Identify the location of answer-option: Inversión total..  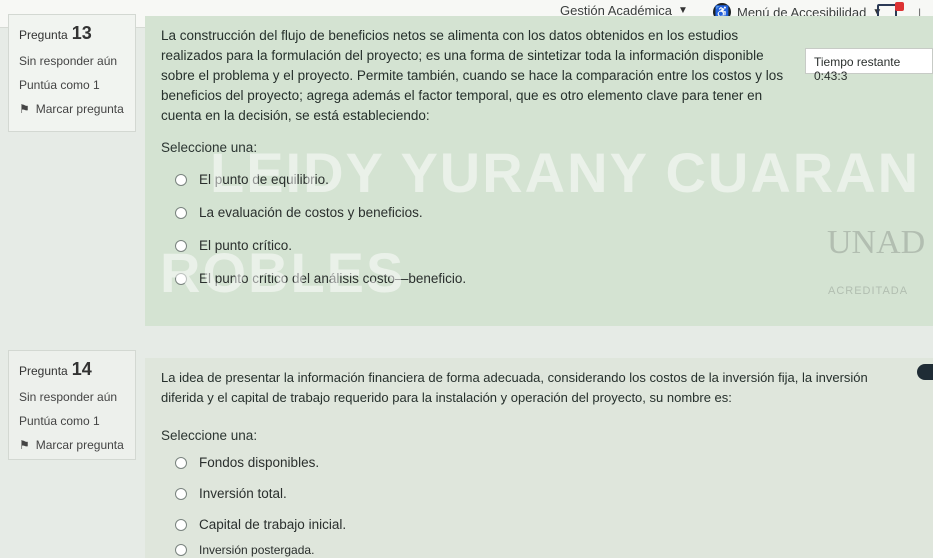
(548, 493).